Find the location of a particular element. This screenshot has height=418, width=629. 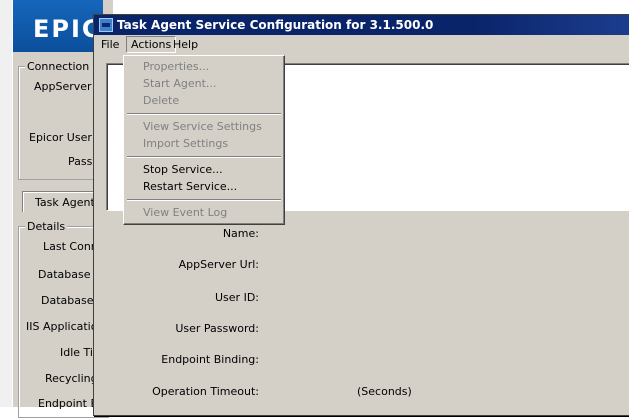

menu-bar: File Actions Help is located at coordinates (361, 45).